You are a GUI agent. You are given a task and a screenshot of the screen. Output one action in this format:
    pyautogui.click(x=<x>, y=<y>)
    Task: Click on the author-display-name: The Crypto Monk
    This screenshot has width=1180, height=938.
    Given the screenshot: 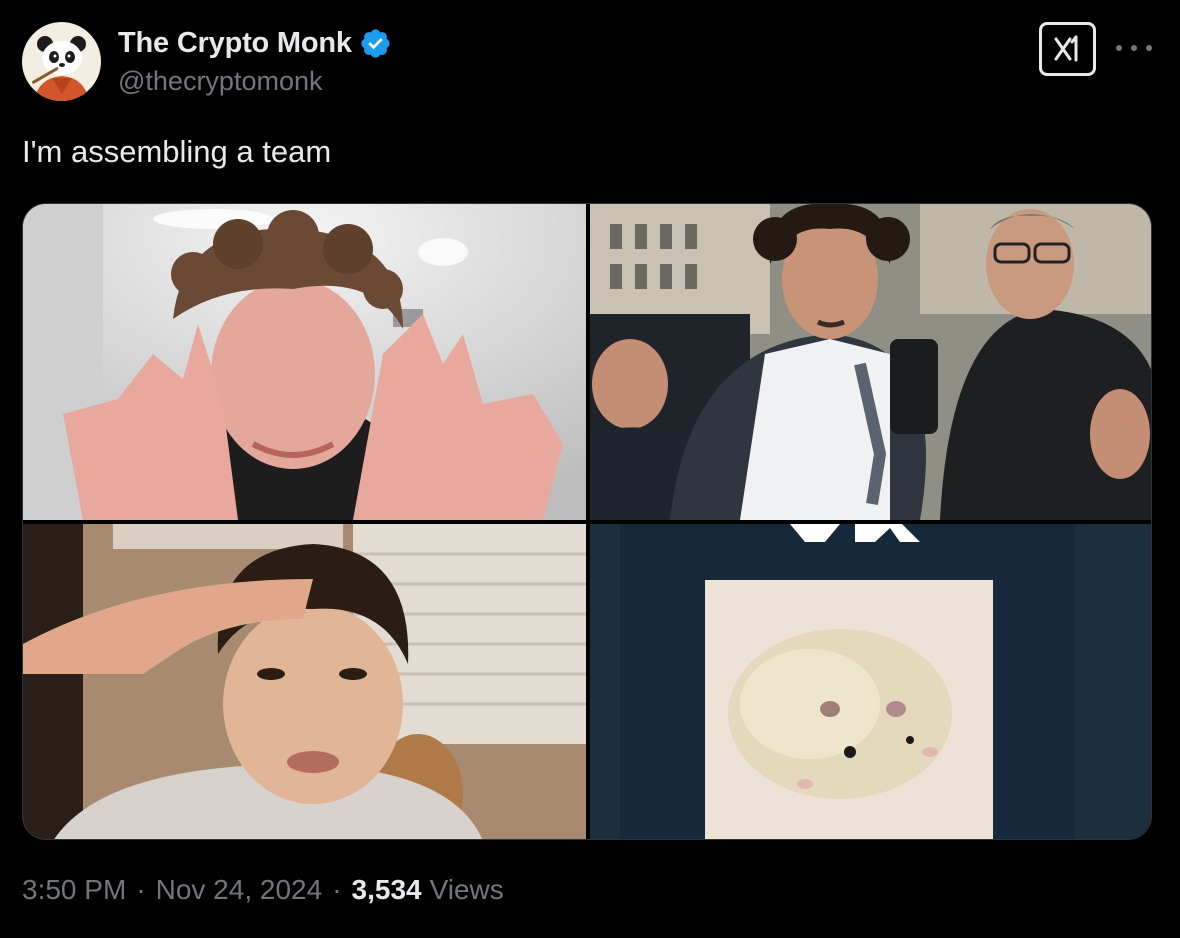 What is the action you would take?
    pyautogui.click(x=235, y=43)
    